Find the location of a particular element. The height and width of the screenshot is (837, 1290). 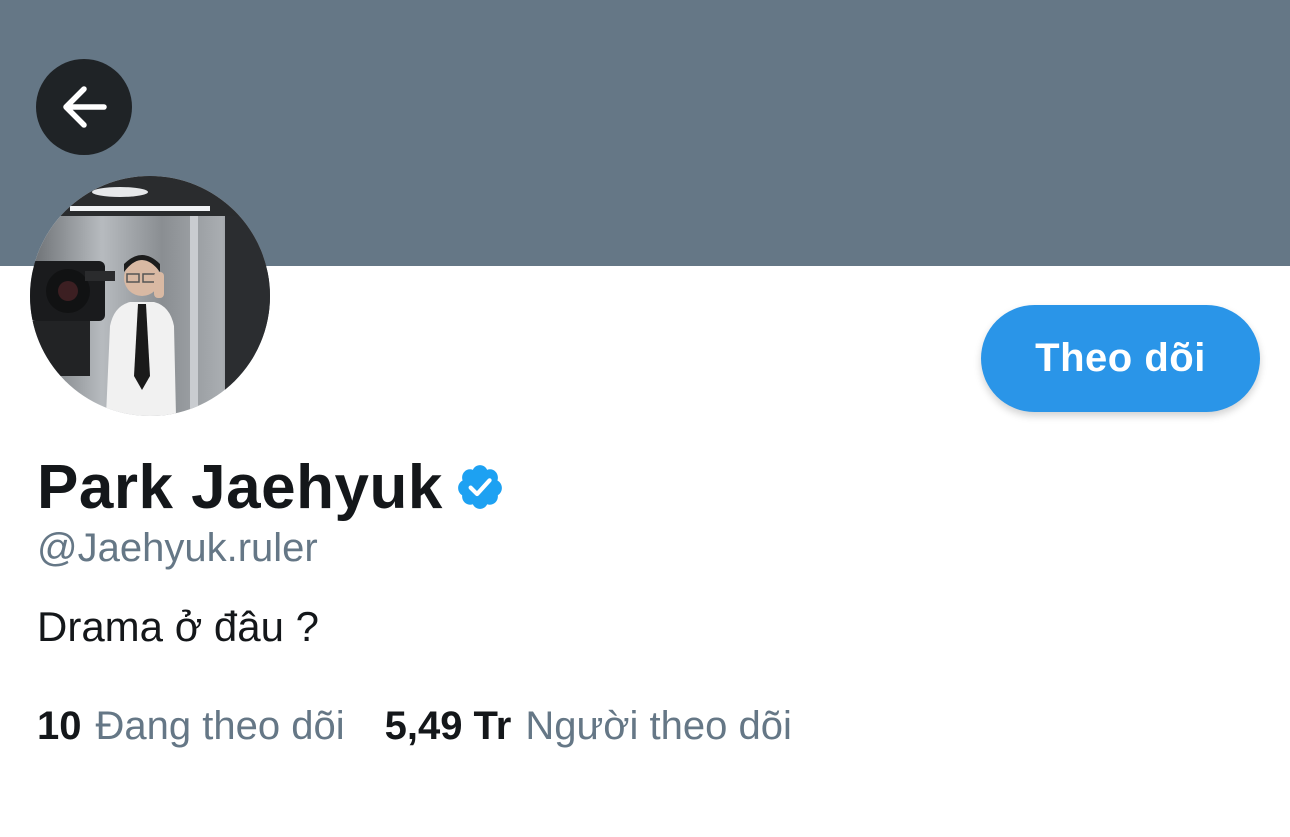

arrow-left-icon is located at coordinates (85, 107).